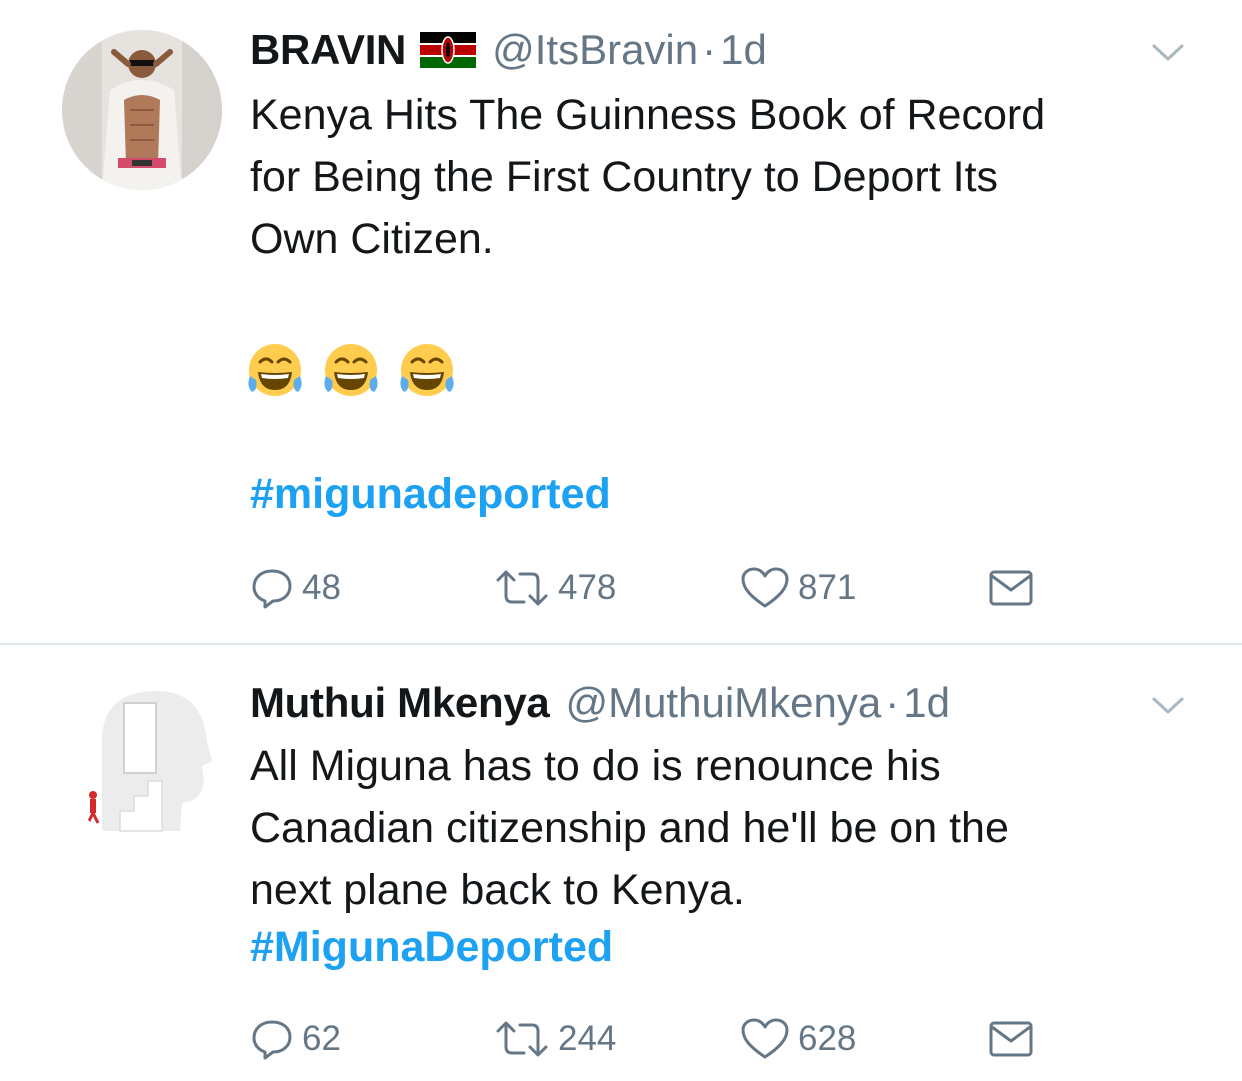  Describe the element at coordinates (295, 588) in the screenshot. I see `reply-button: 48` at that location.